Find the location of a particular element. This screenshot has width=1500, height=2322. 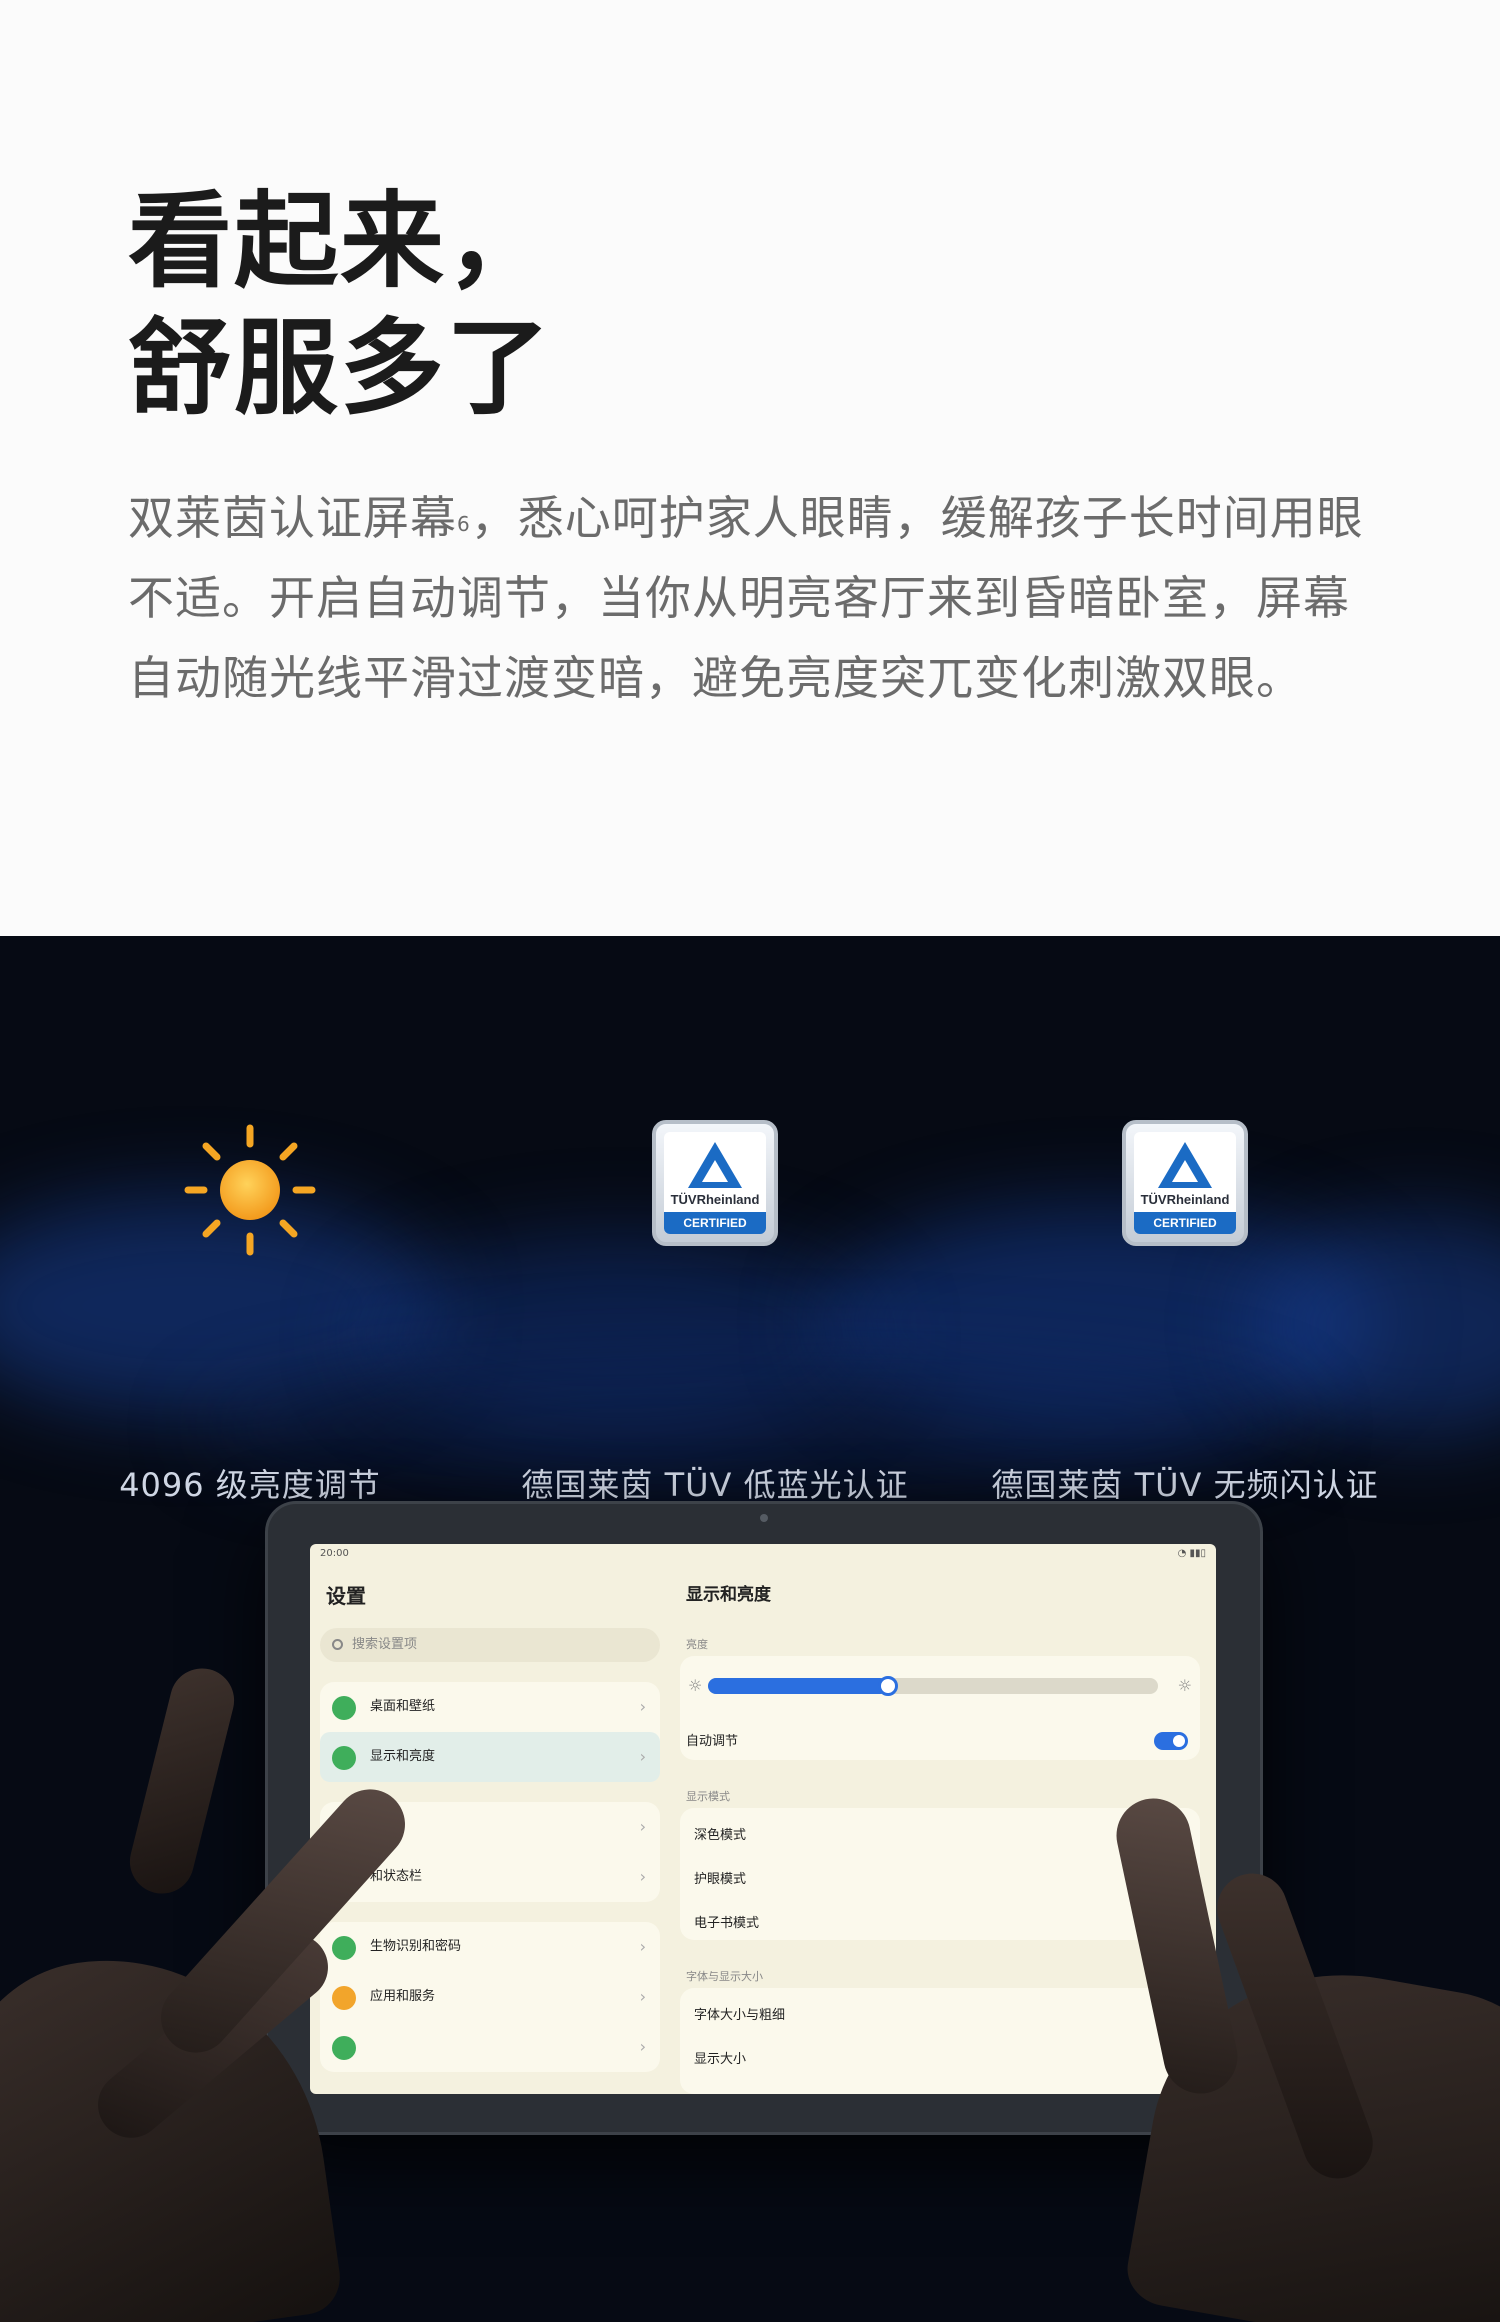

settings-group: 生物识别和密码 › 应用和服务 › › is located at coordinates (490, 1997).